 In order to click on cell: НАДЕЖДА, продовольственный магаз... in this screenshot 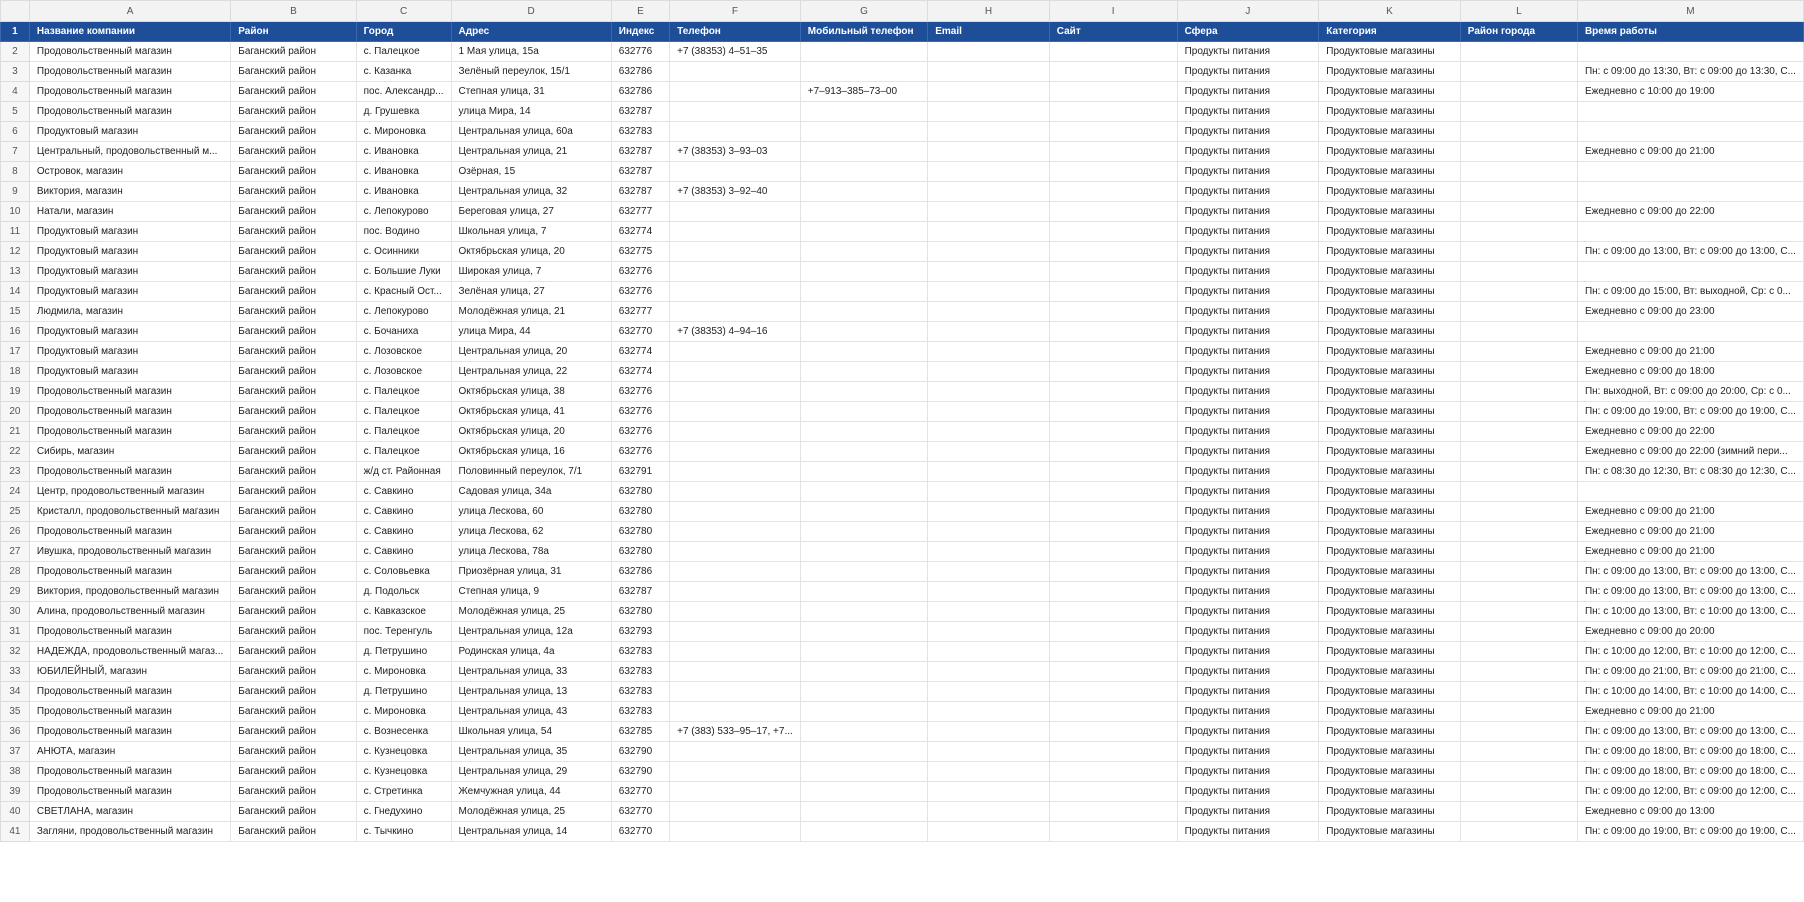, I will do `click(130, 651)`.